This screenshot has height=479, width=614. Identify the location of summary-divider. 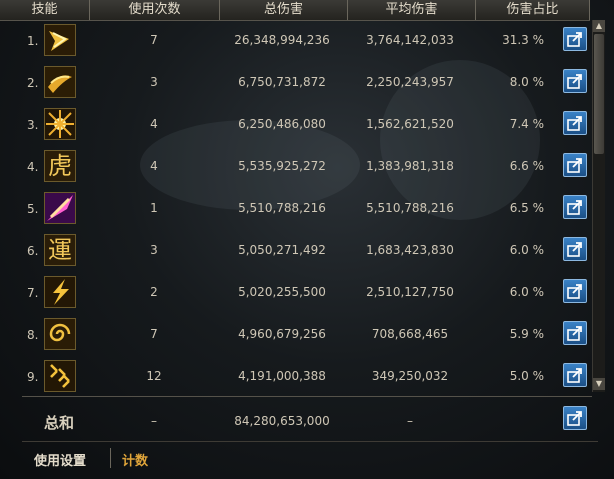
(307, 396).